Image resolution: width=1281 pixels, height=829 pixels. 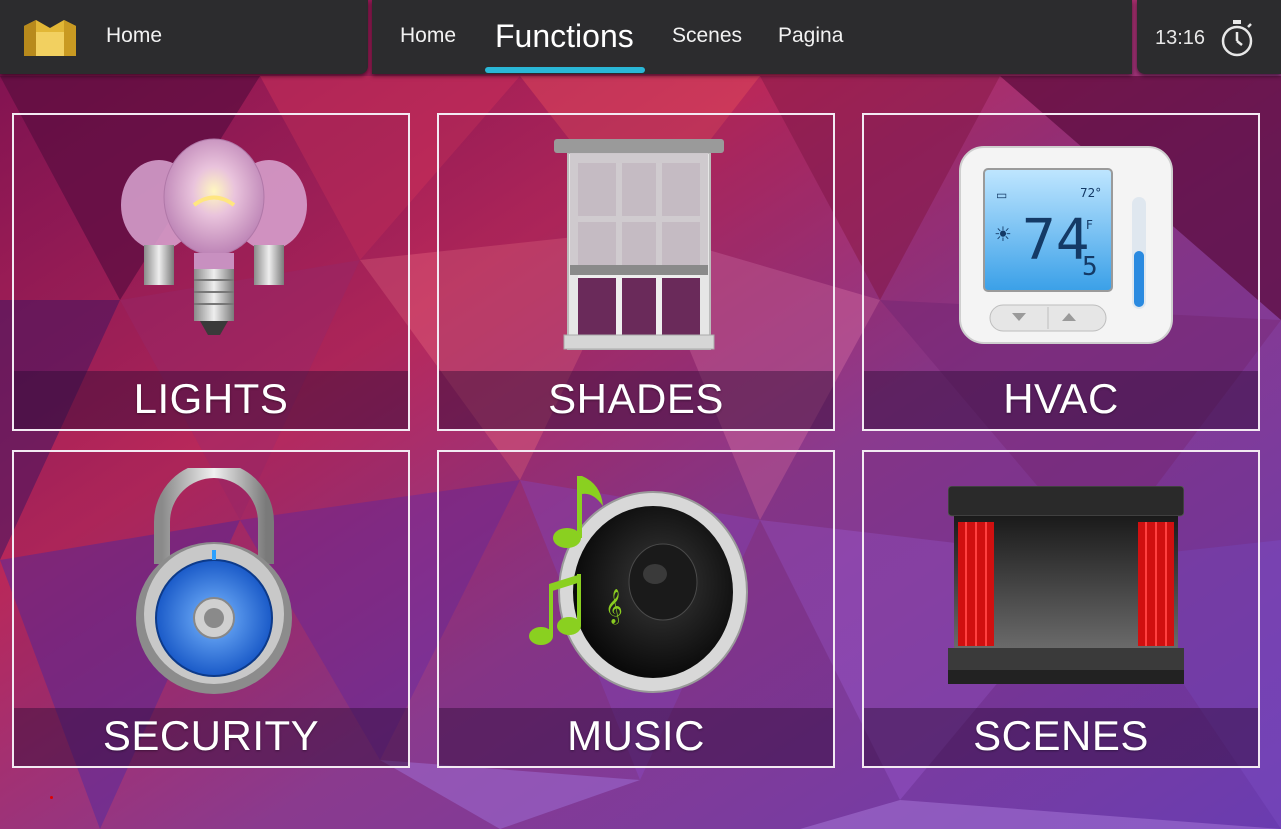 I want to click on padlock-icon, so click(x=214, y=581).